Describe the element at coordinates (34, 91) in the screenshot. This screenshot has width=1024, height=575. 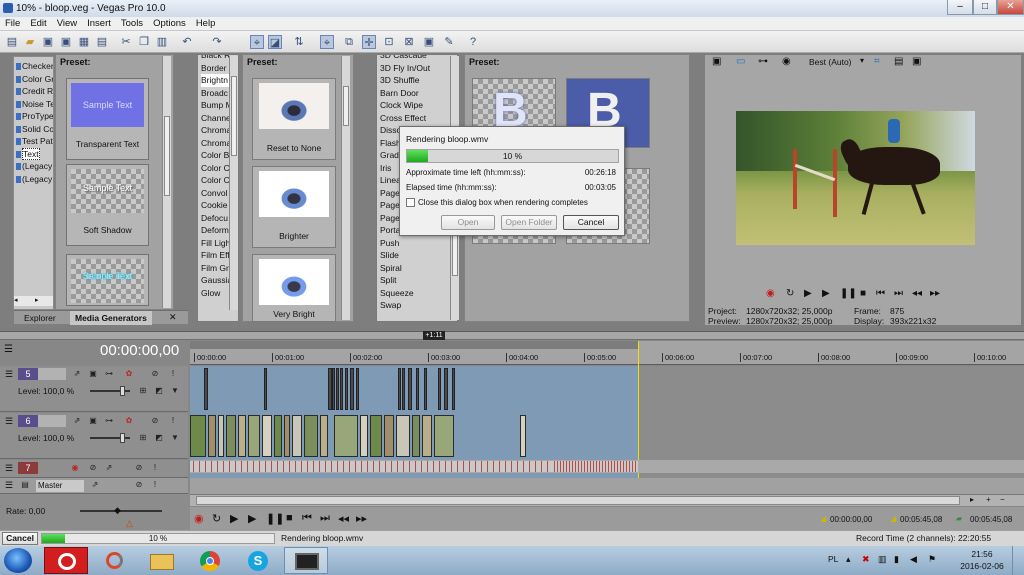
I see `generator-tree-item: Credit Ro` at that location.